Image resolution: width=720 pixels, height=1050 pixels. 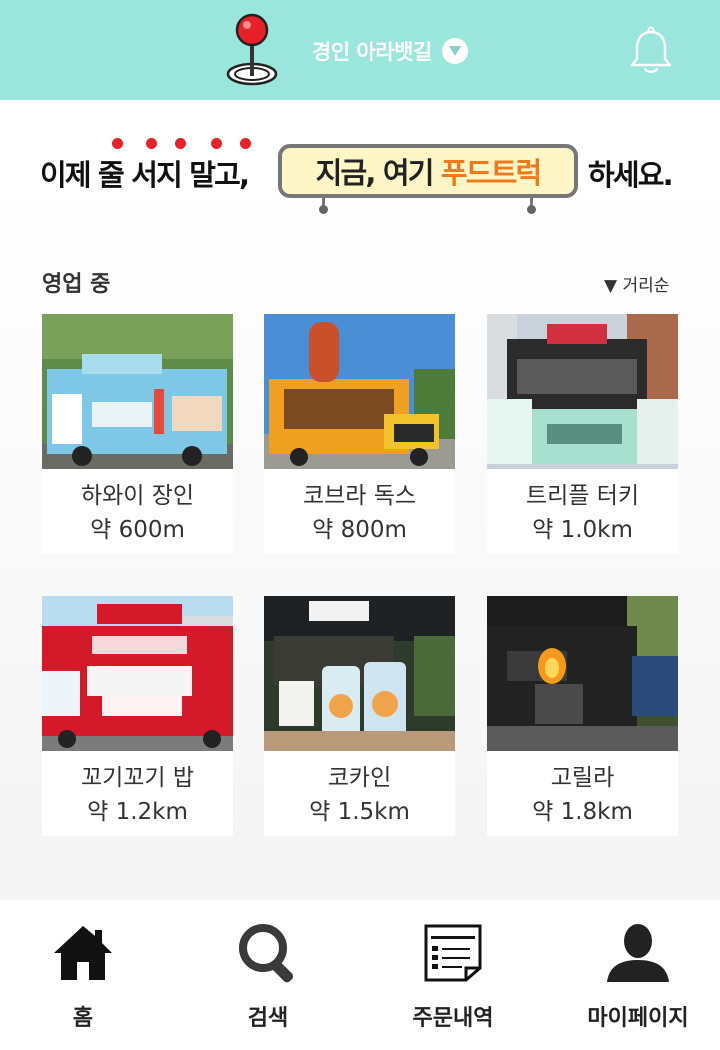 I want to click on truck-card: 트리플 터키 약 1.0km, so click(x=582, y=434).